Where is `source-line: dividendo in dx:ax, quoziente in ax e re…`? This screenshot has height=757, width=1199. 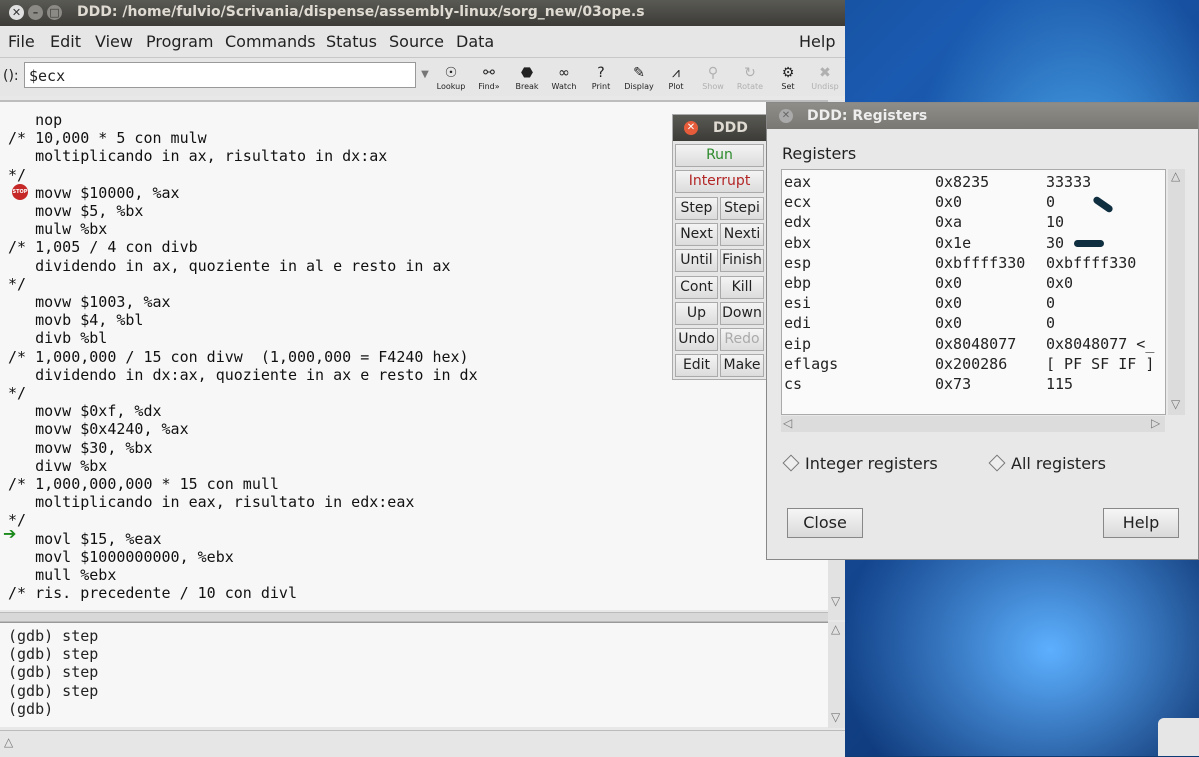
source-line: dividendo in dx:ax, quoziente in ax e re… is located at coordinates (243, 375).